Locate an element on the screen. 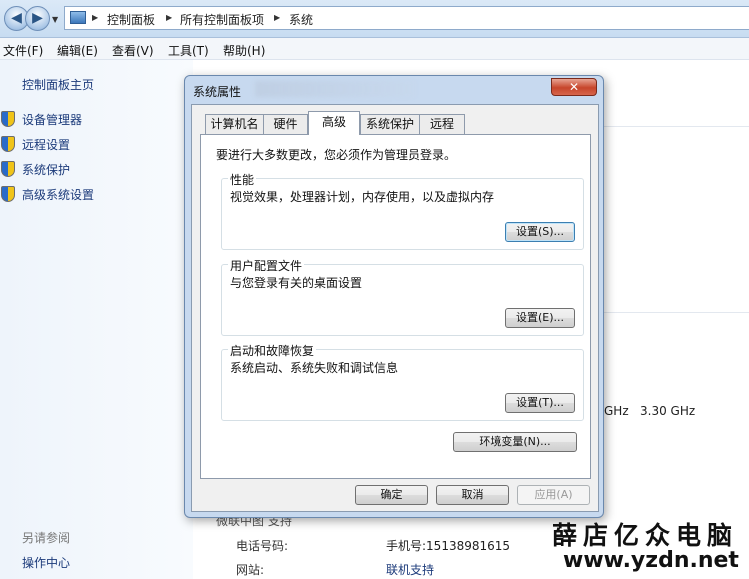 The width and height of the screenshot is (749, 579). tab-system-protection: 系统保护 is located at coordinates (390, 124).